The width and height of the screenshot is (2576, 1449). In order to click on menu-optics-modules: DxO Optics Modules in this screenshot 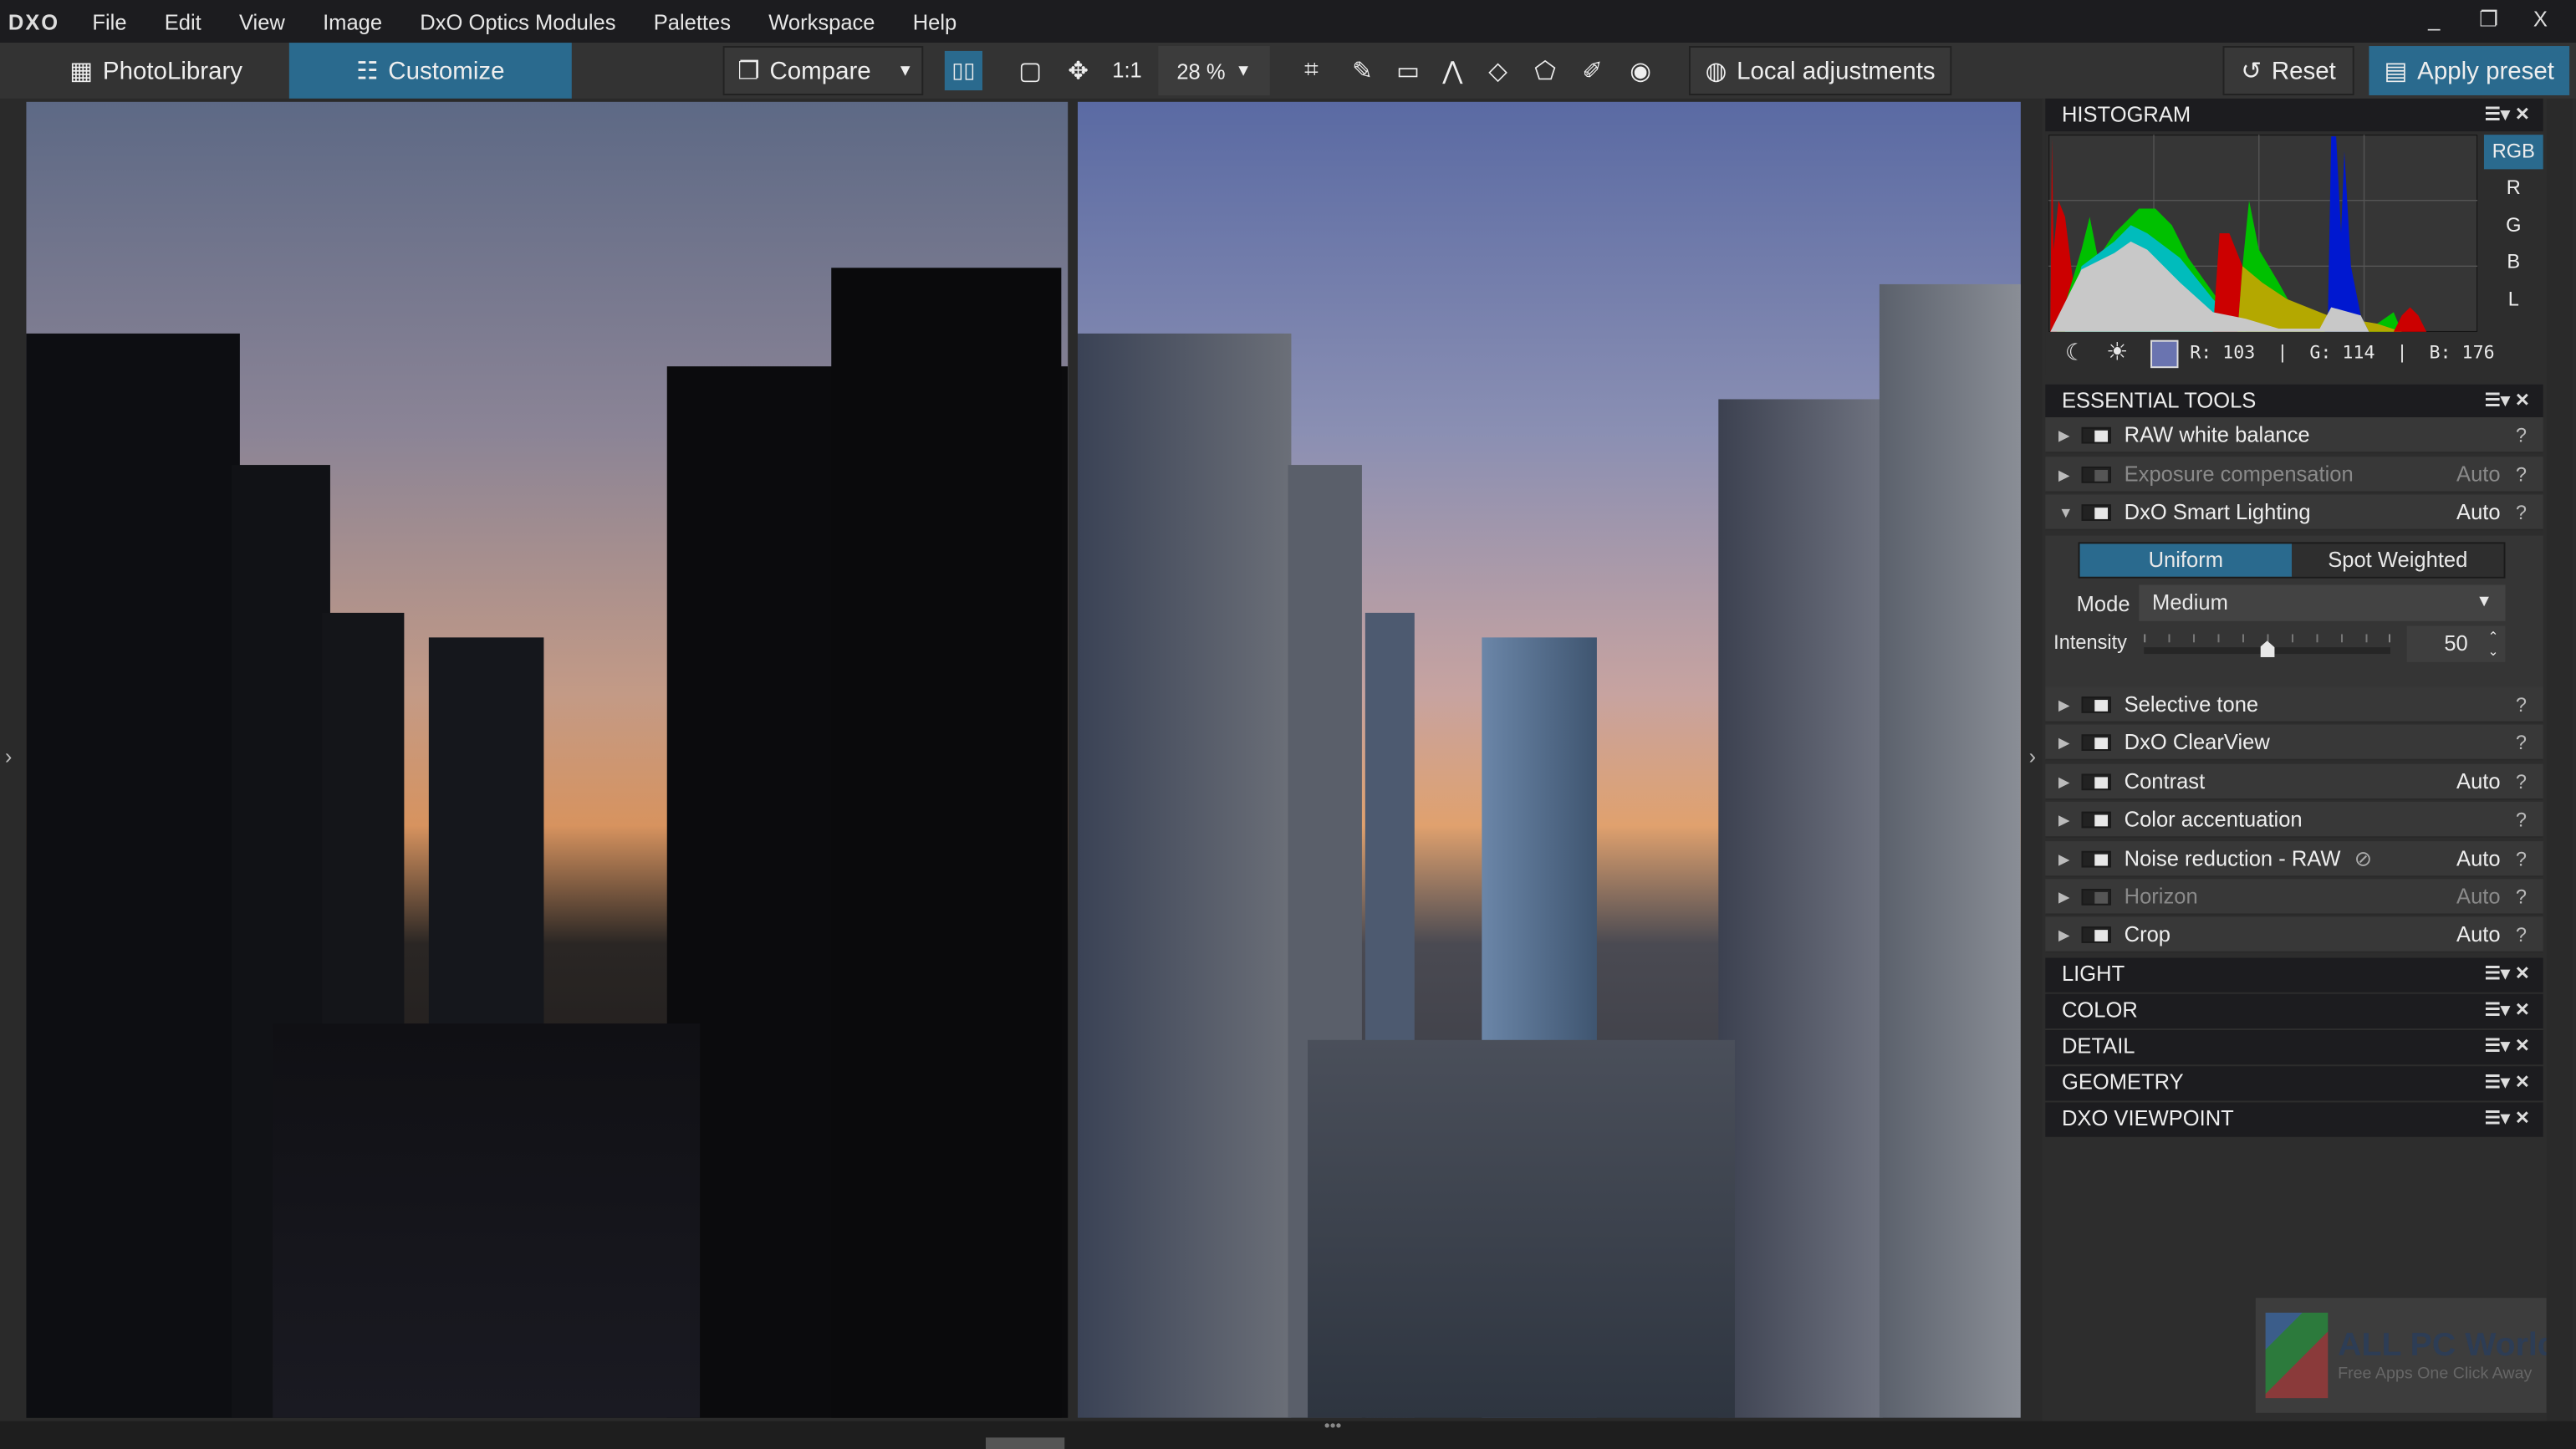, I will do `click(517, 21)`.